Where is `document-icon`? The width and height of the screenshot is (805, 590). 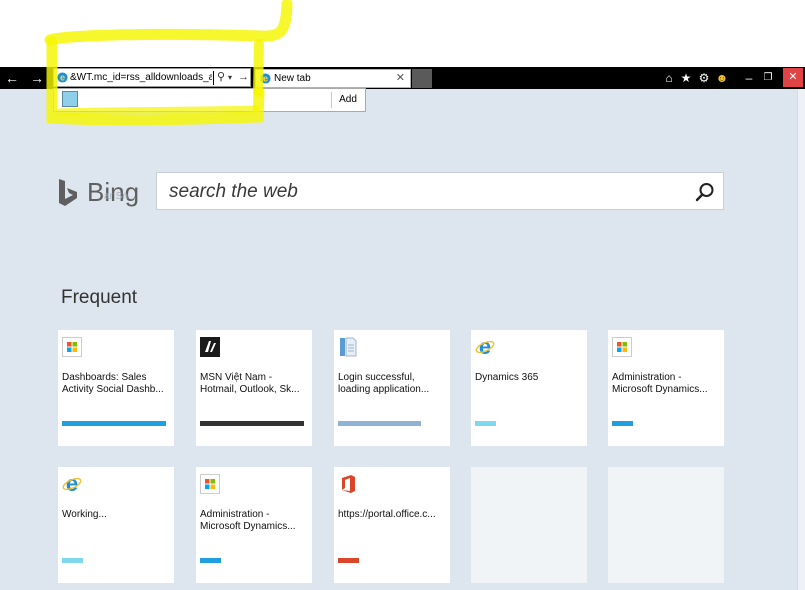
document-icon is located at coordinates (348, 347).